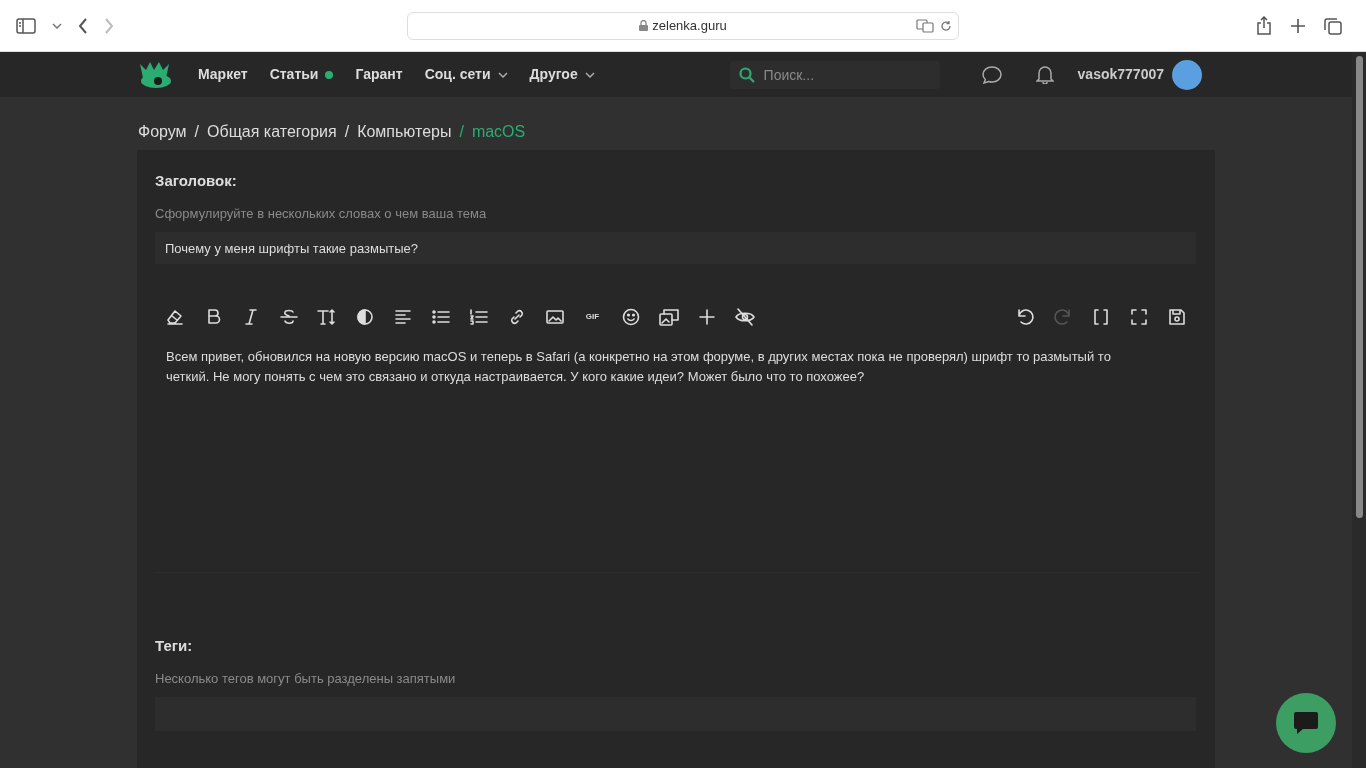 The height and width of the screenshot is (768, 1366). I want to click on fullscreen-icon, so click(1138, 316).